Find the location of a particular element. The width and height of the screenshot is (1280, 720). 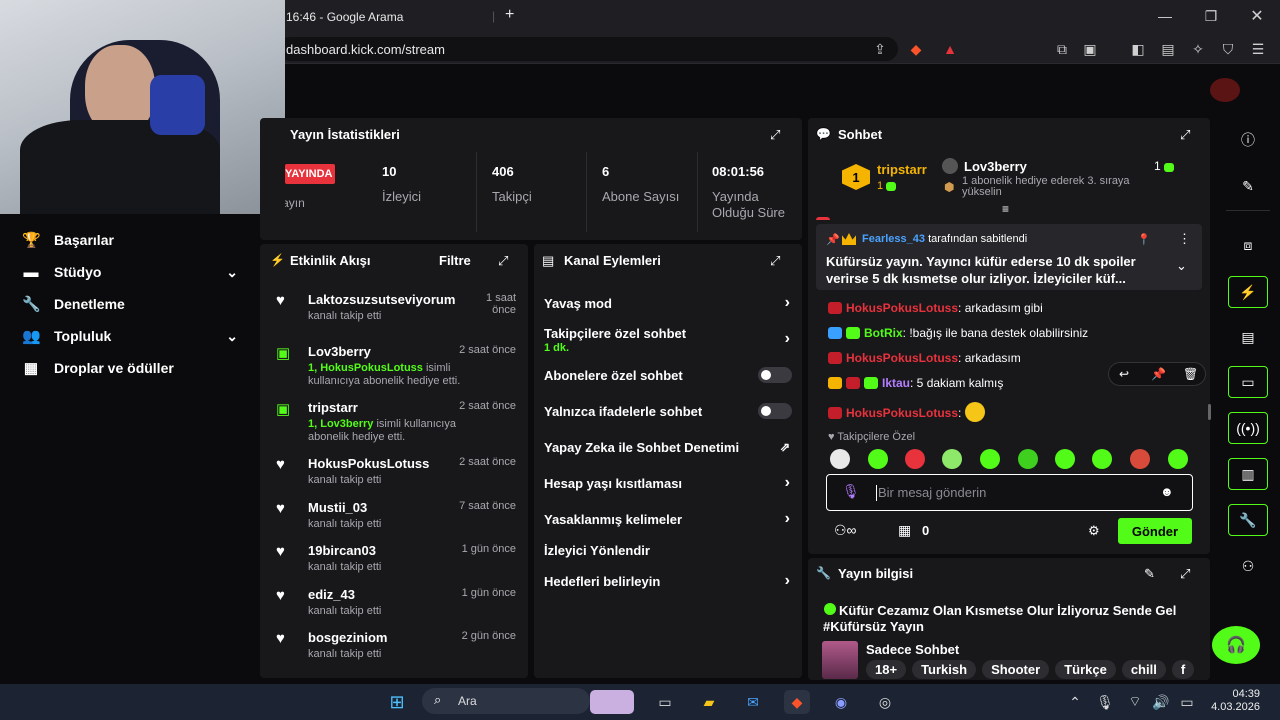

taskbar-clock: 04:39 4.03.2026 is located at coordinates (1235, 701).